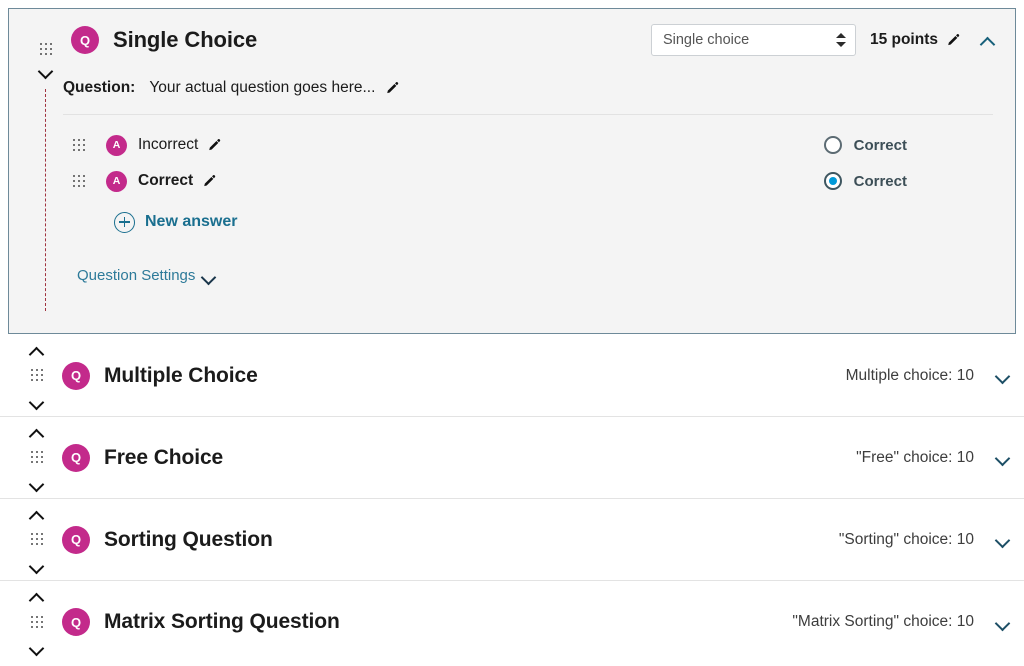  I want to click on row-right: "Free" choice: 10, so click(933, 458).